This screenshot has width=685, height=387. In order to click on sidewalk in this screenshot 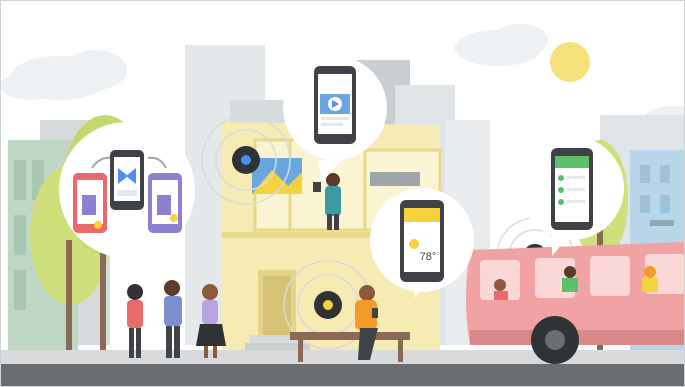, I will do `click(342, 357)`.